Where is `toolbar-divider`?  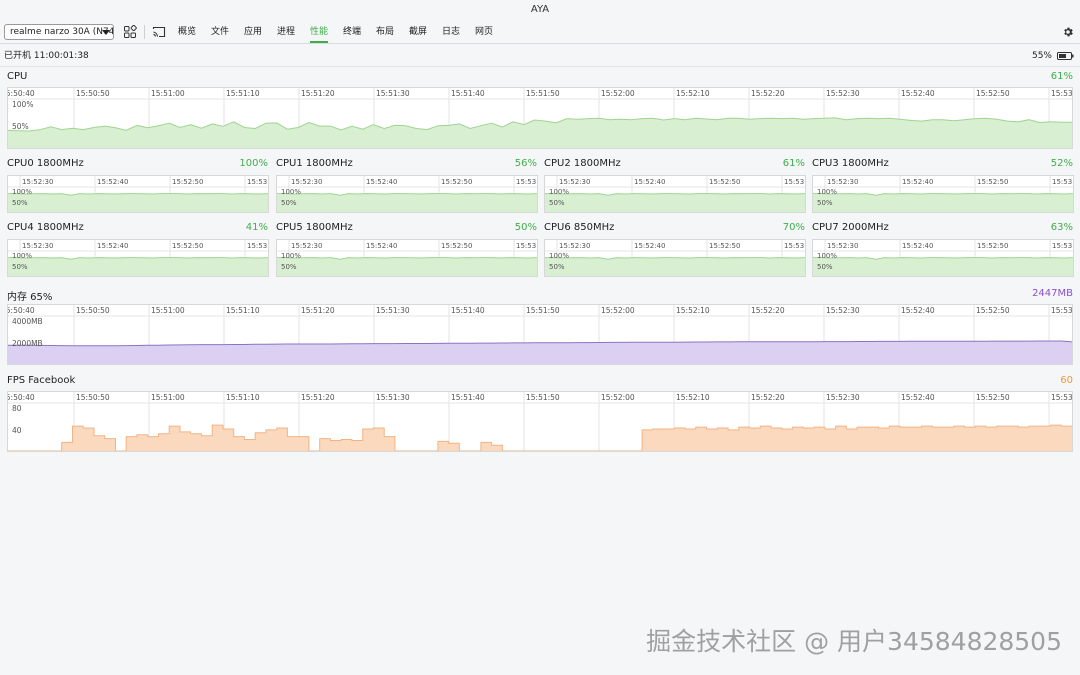
toolbar-divider is located at coordinates (144, 32).